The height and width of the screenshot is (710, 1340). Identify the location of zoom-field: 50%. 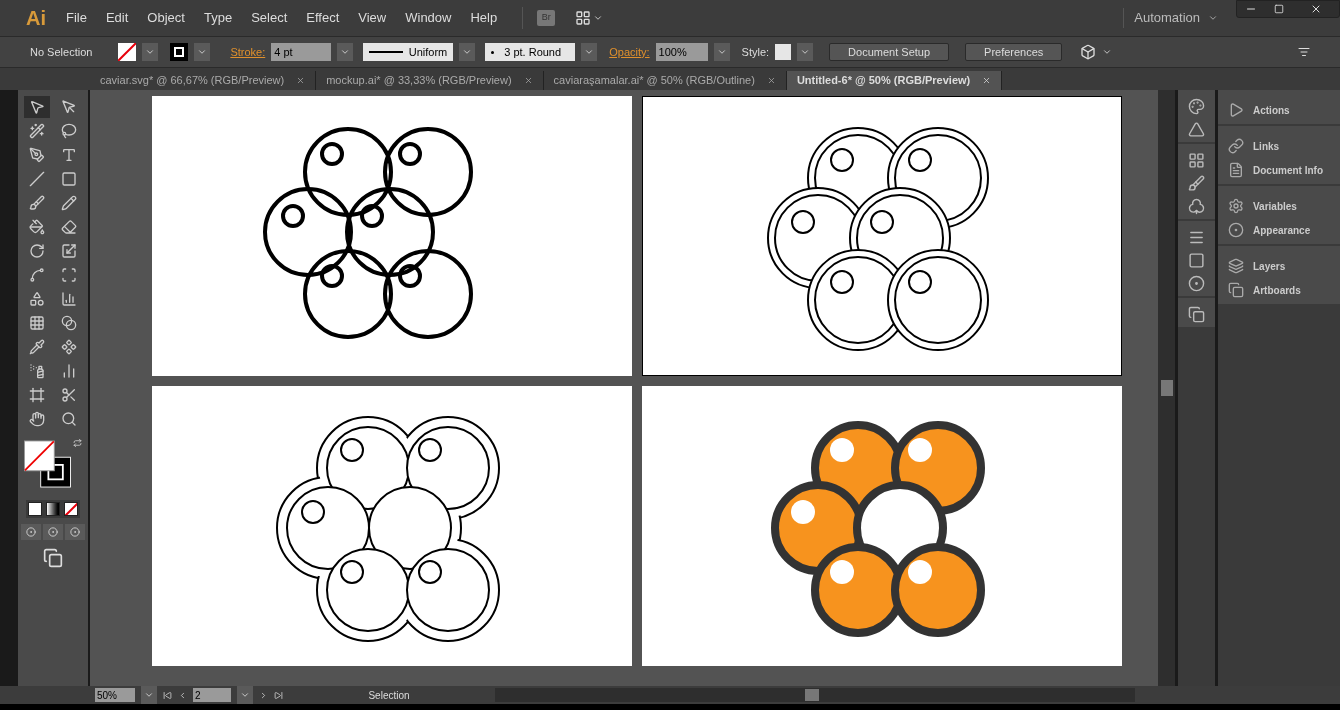
(115, 695).